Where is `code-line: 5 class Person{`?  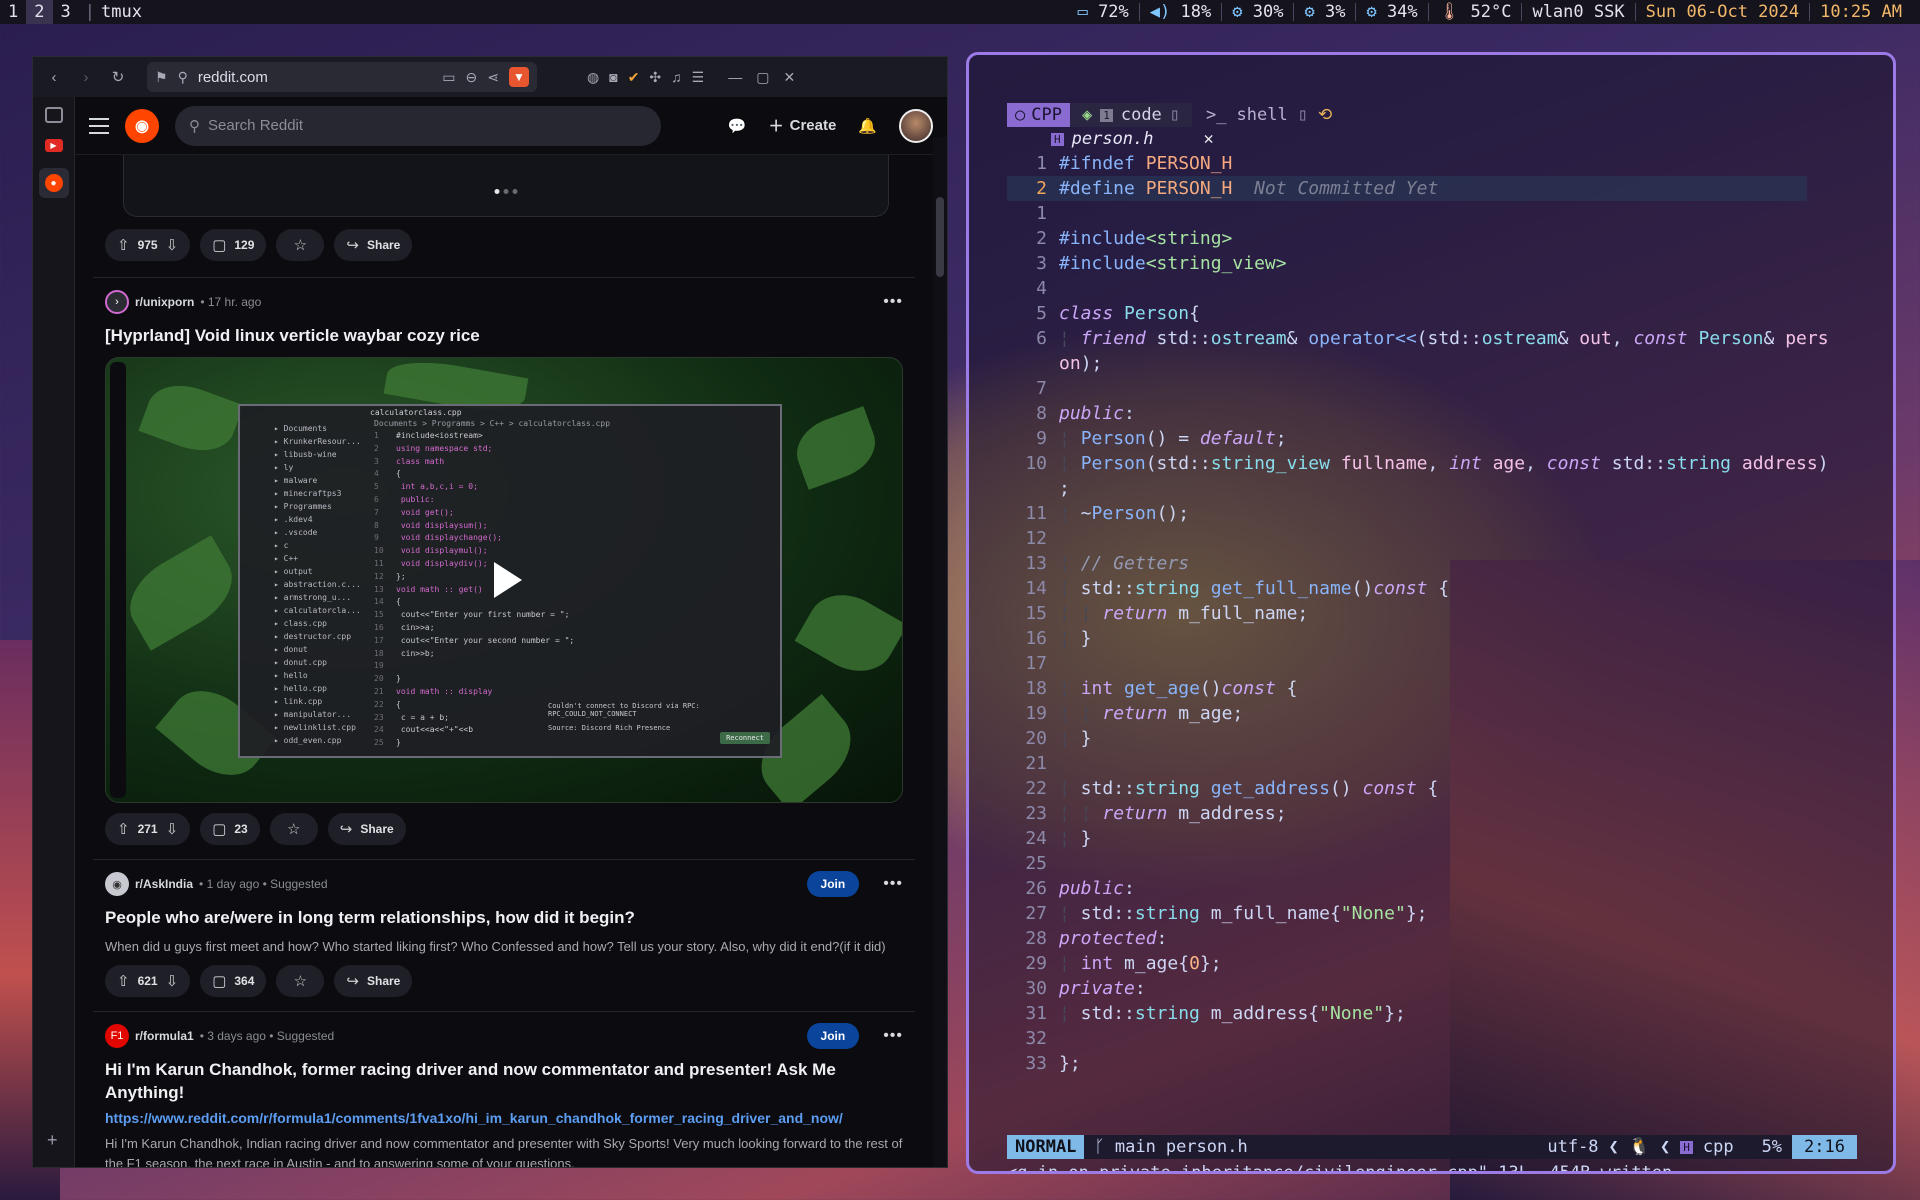
code-line: 5 class Person{ is located at coordinates (1431, 313).